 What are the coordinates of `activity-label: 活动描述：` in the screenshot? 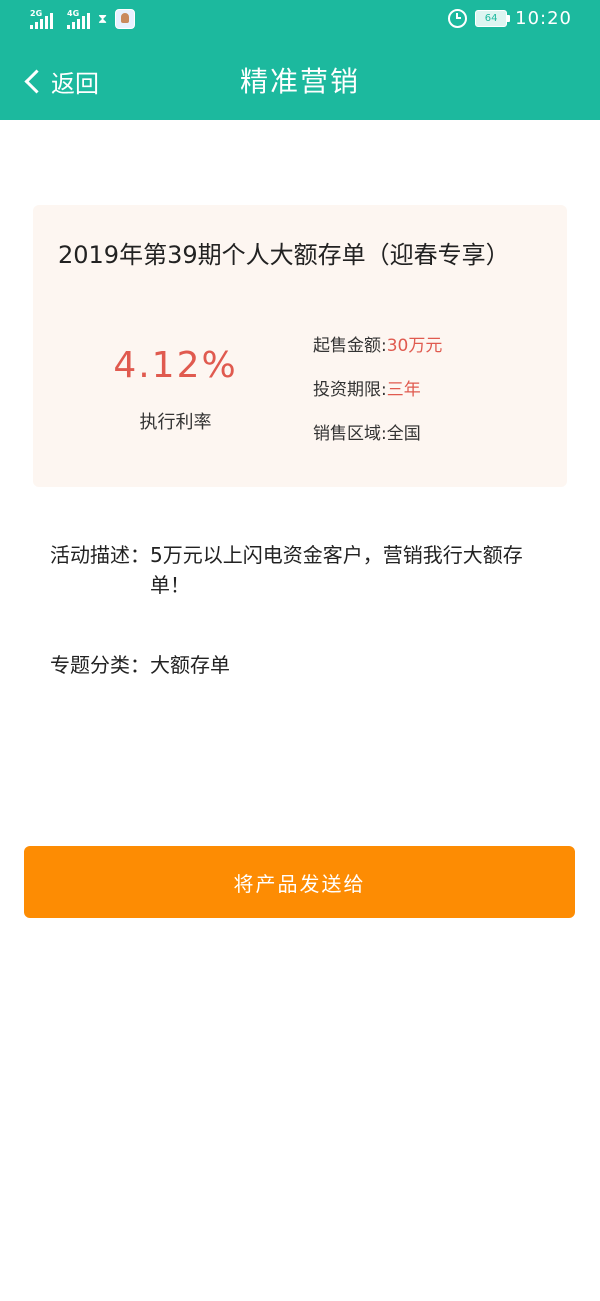 It's located at (100, 555).